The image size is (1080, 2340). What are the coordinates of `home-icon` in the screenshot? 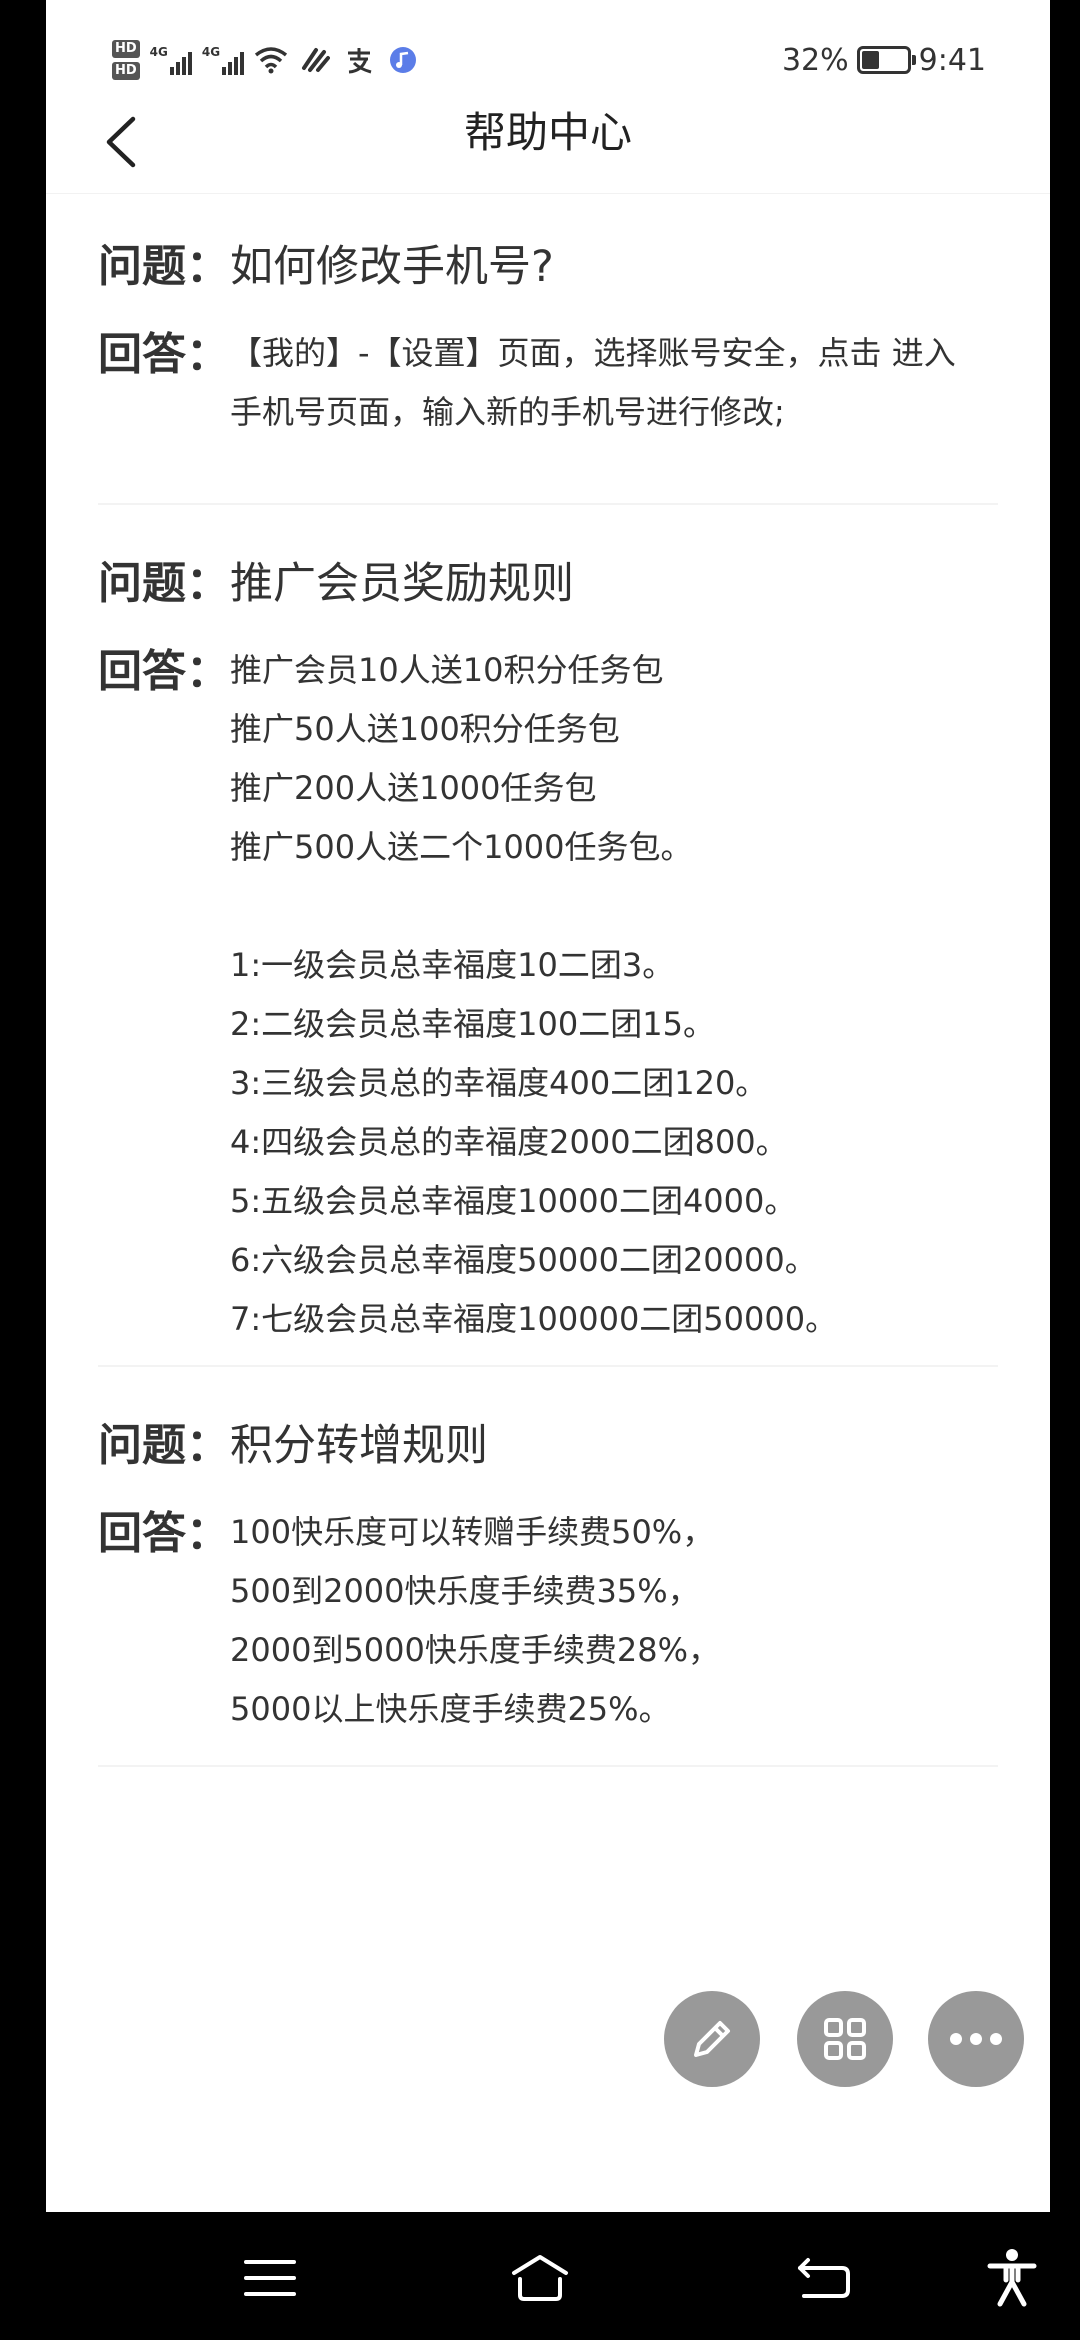 It's located at (540, 2278).